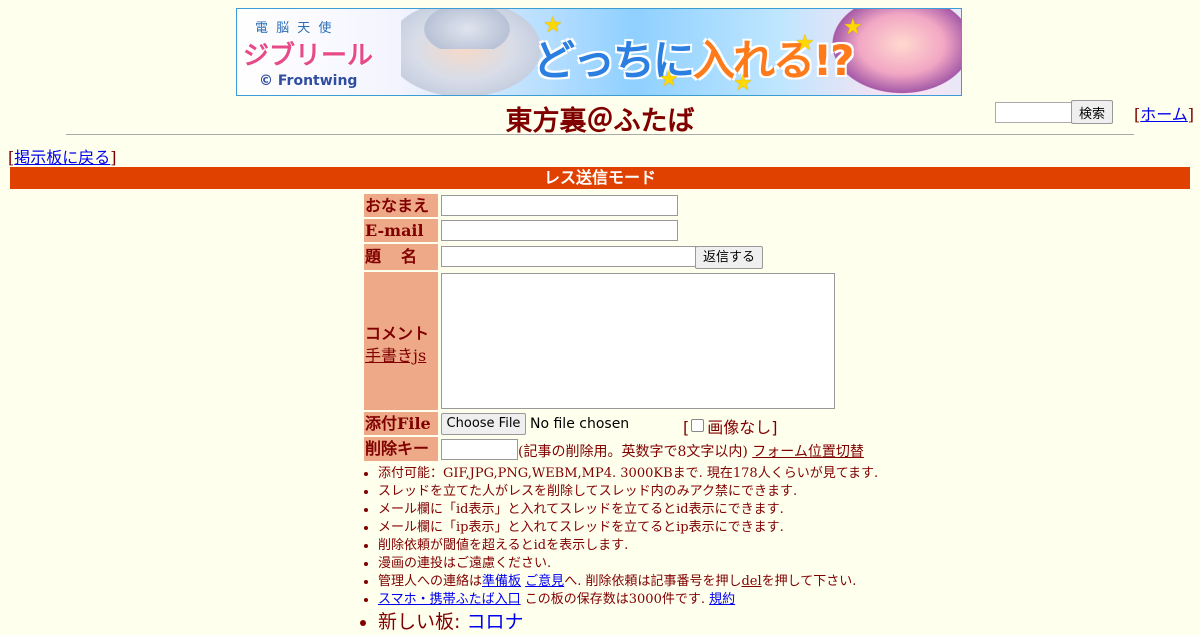 The height and width of the screenshot is (635, 1200). I want to click on note-item-mobile: スマホ・携帯ふたば入口 この板の保存数は3000件です. 規約, so click(628, 600).